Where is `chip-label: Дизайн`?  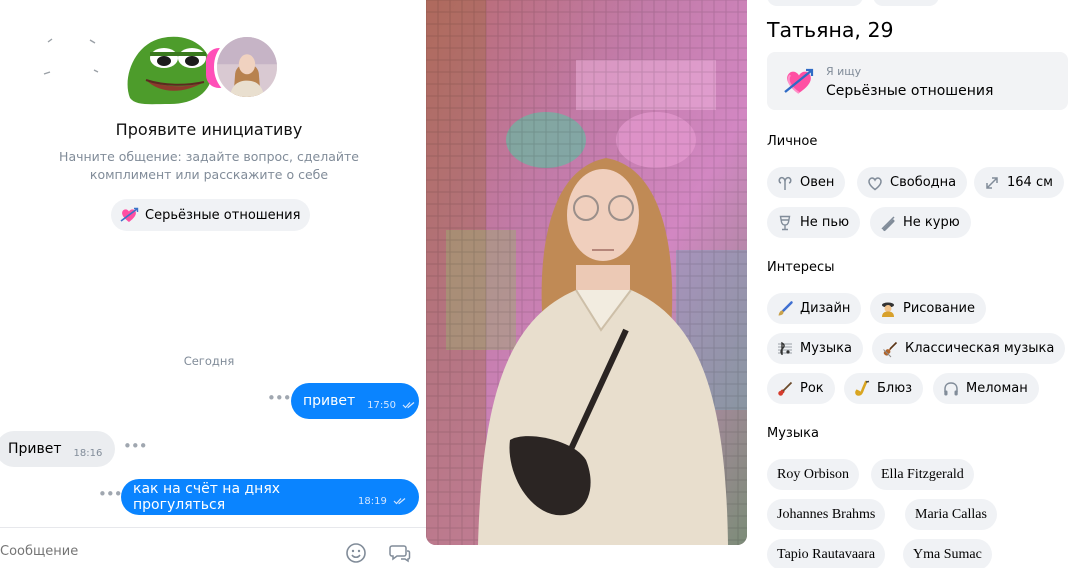 chip-label: Дизайн is located at coordinates (825, 308).